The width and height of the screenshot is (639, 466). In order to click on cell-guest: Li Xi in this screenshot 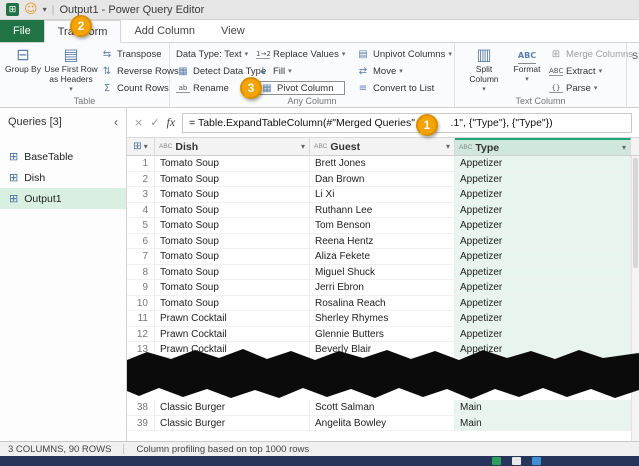, I will do `click(382, 194)`.